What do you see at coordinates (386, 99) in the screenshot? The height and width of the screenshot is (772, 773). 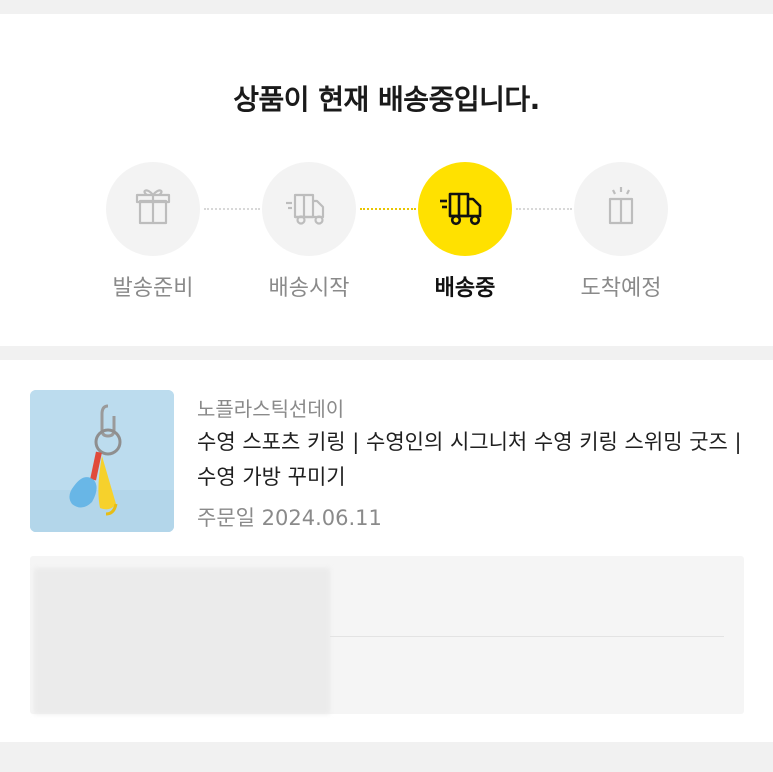 I see `delivery-status-headline: 상품이 현재 배송중입니다.` at bounding box center [386, 99].